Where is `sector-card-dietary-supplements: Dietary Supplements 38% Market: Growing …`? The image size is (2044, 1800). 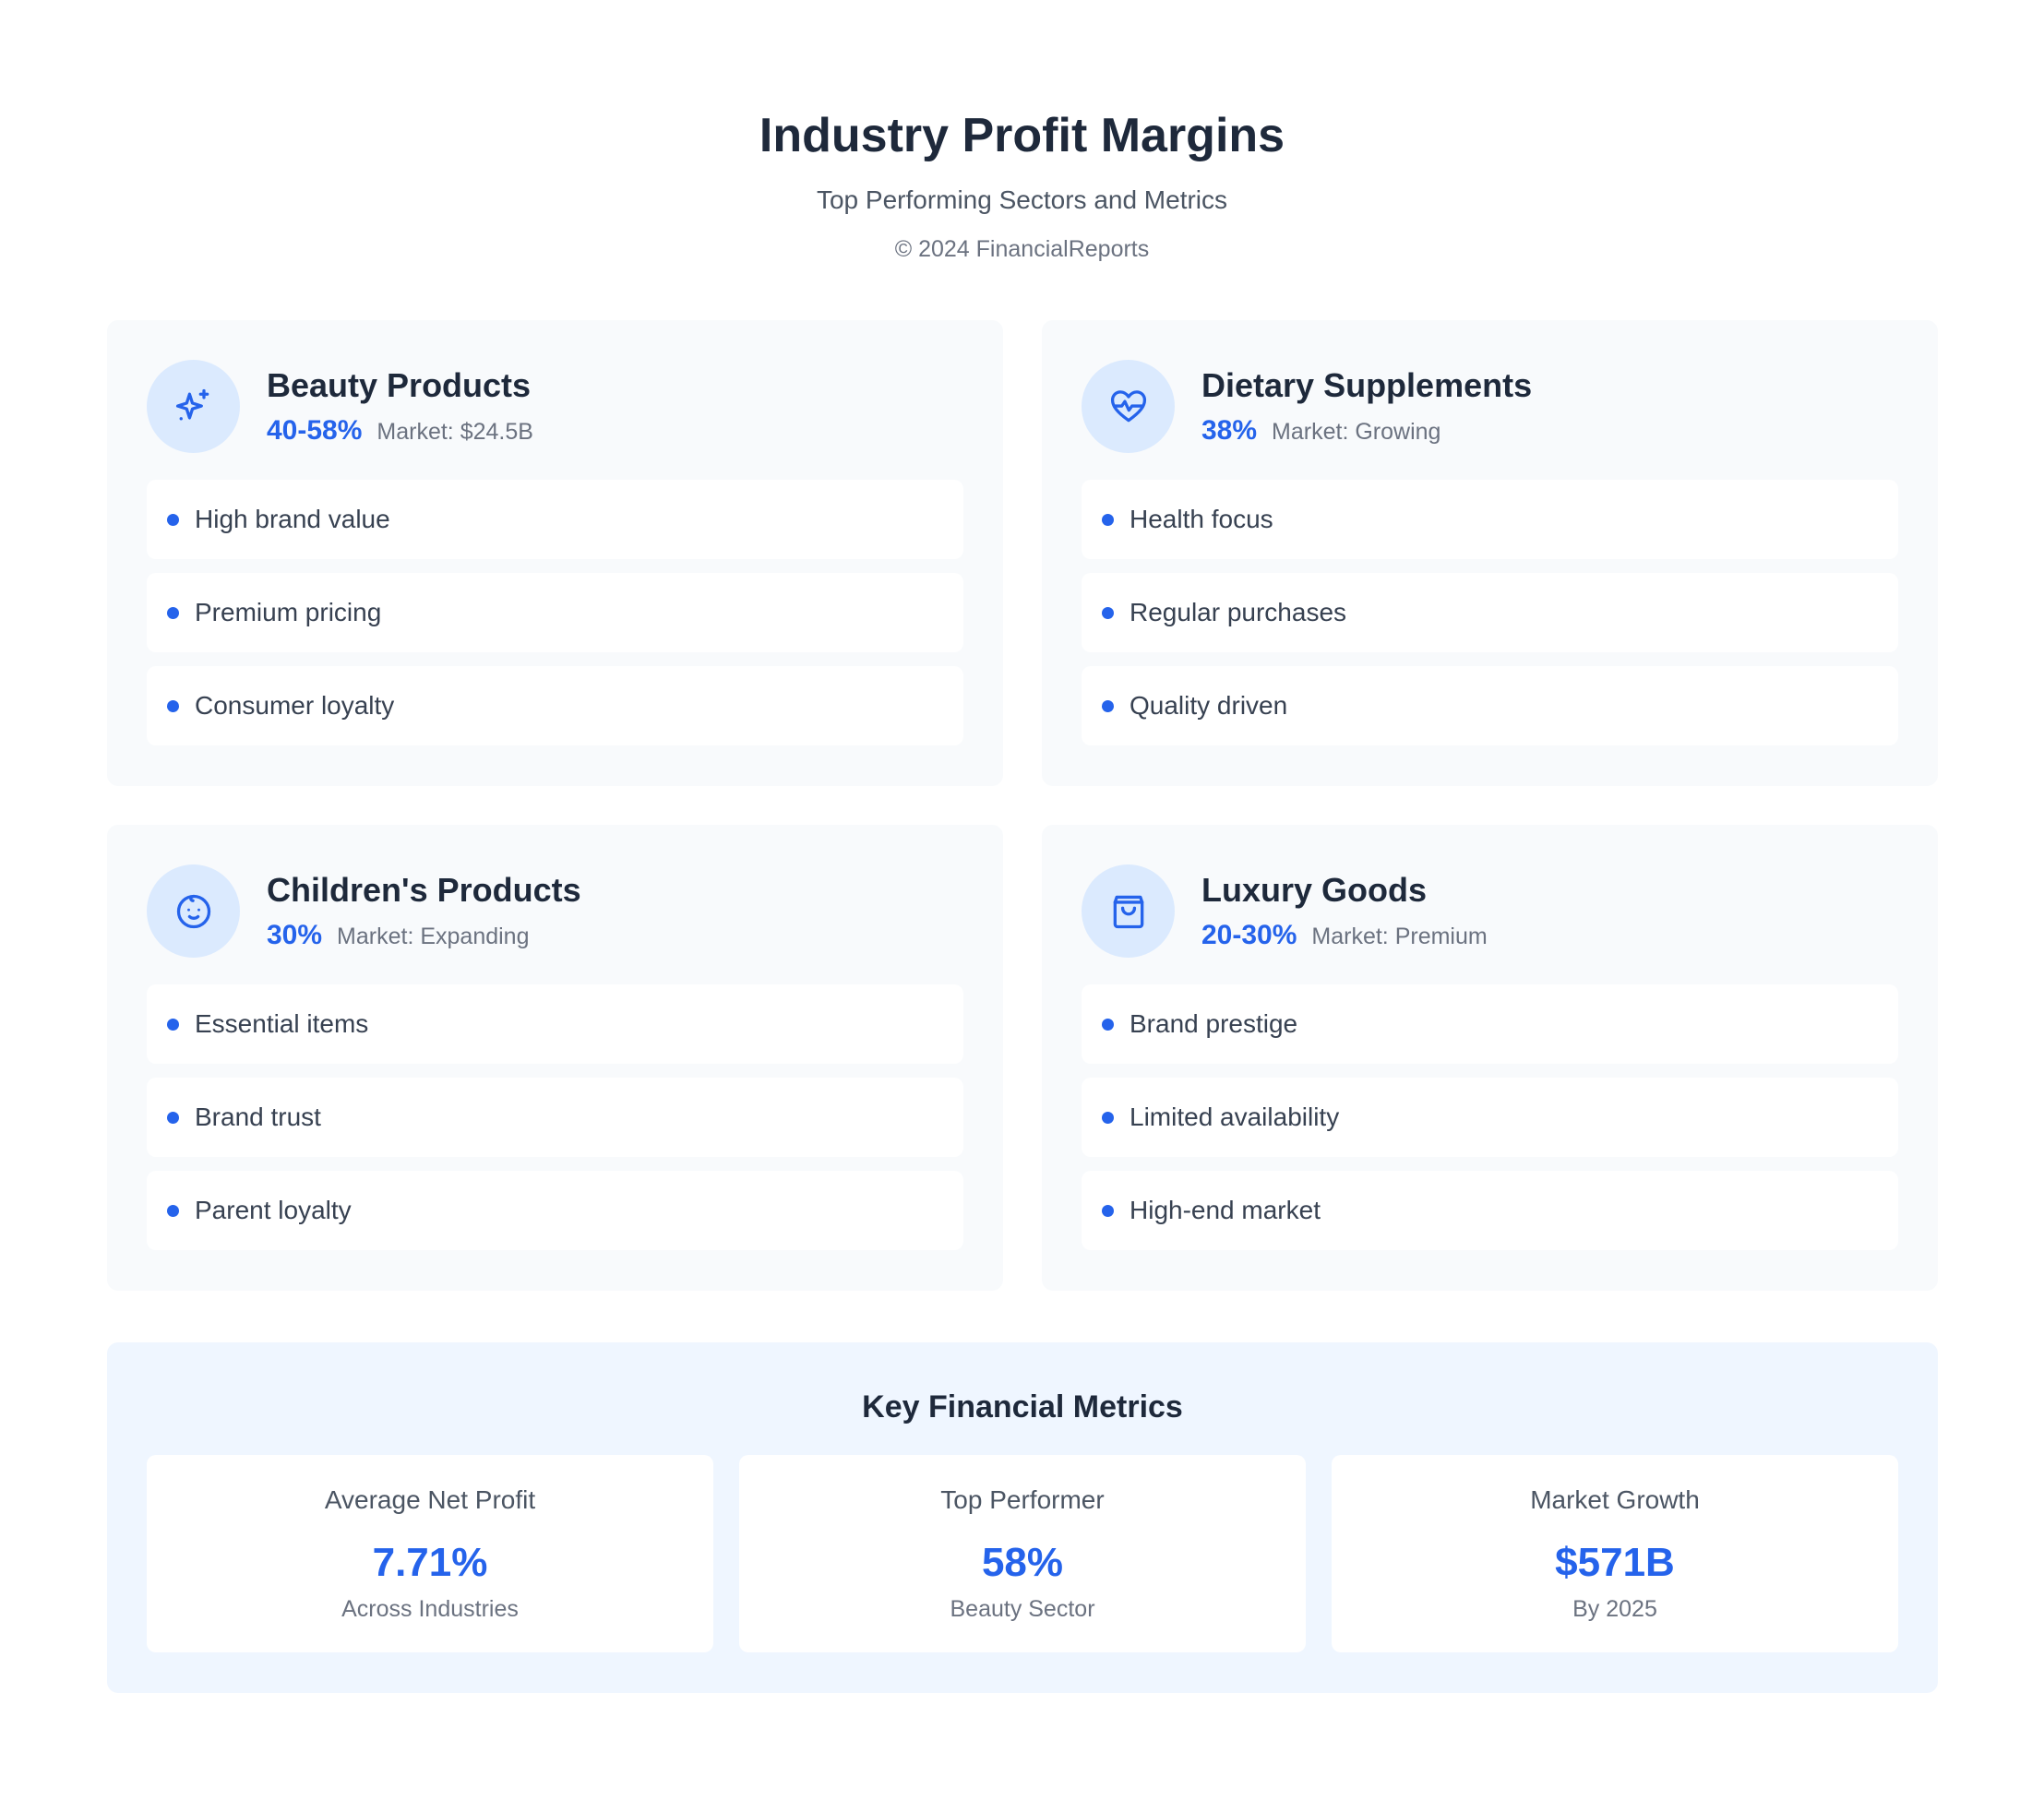
sector-card-dietary-supplements: Dietary Supplements 38% Market: Growing … is located at coordinates (1490, 553).